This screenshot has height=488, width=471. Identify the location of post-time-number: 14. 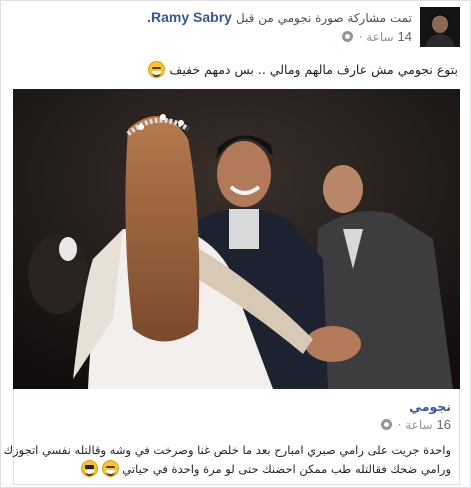
(404, 36).